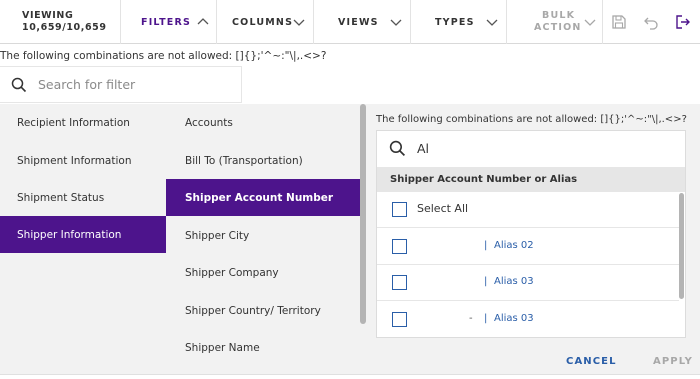 The height and width of the screenshot is (379, 700). I want to click on category-label: Shipment Status, so click(61, 197).